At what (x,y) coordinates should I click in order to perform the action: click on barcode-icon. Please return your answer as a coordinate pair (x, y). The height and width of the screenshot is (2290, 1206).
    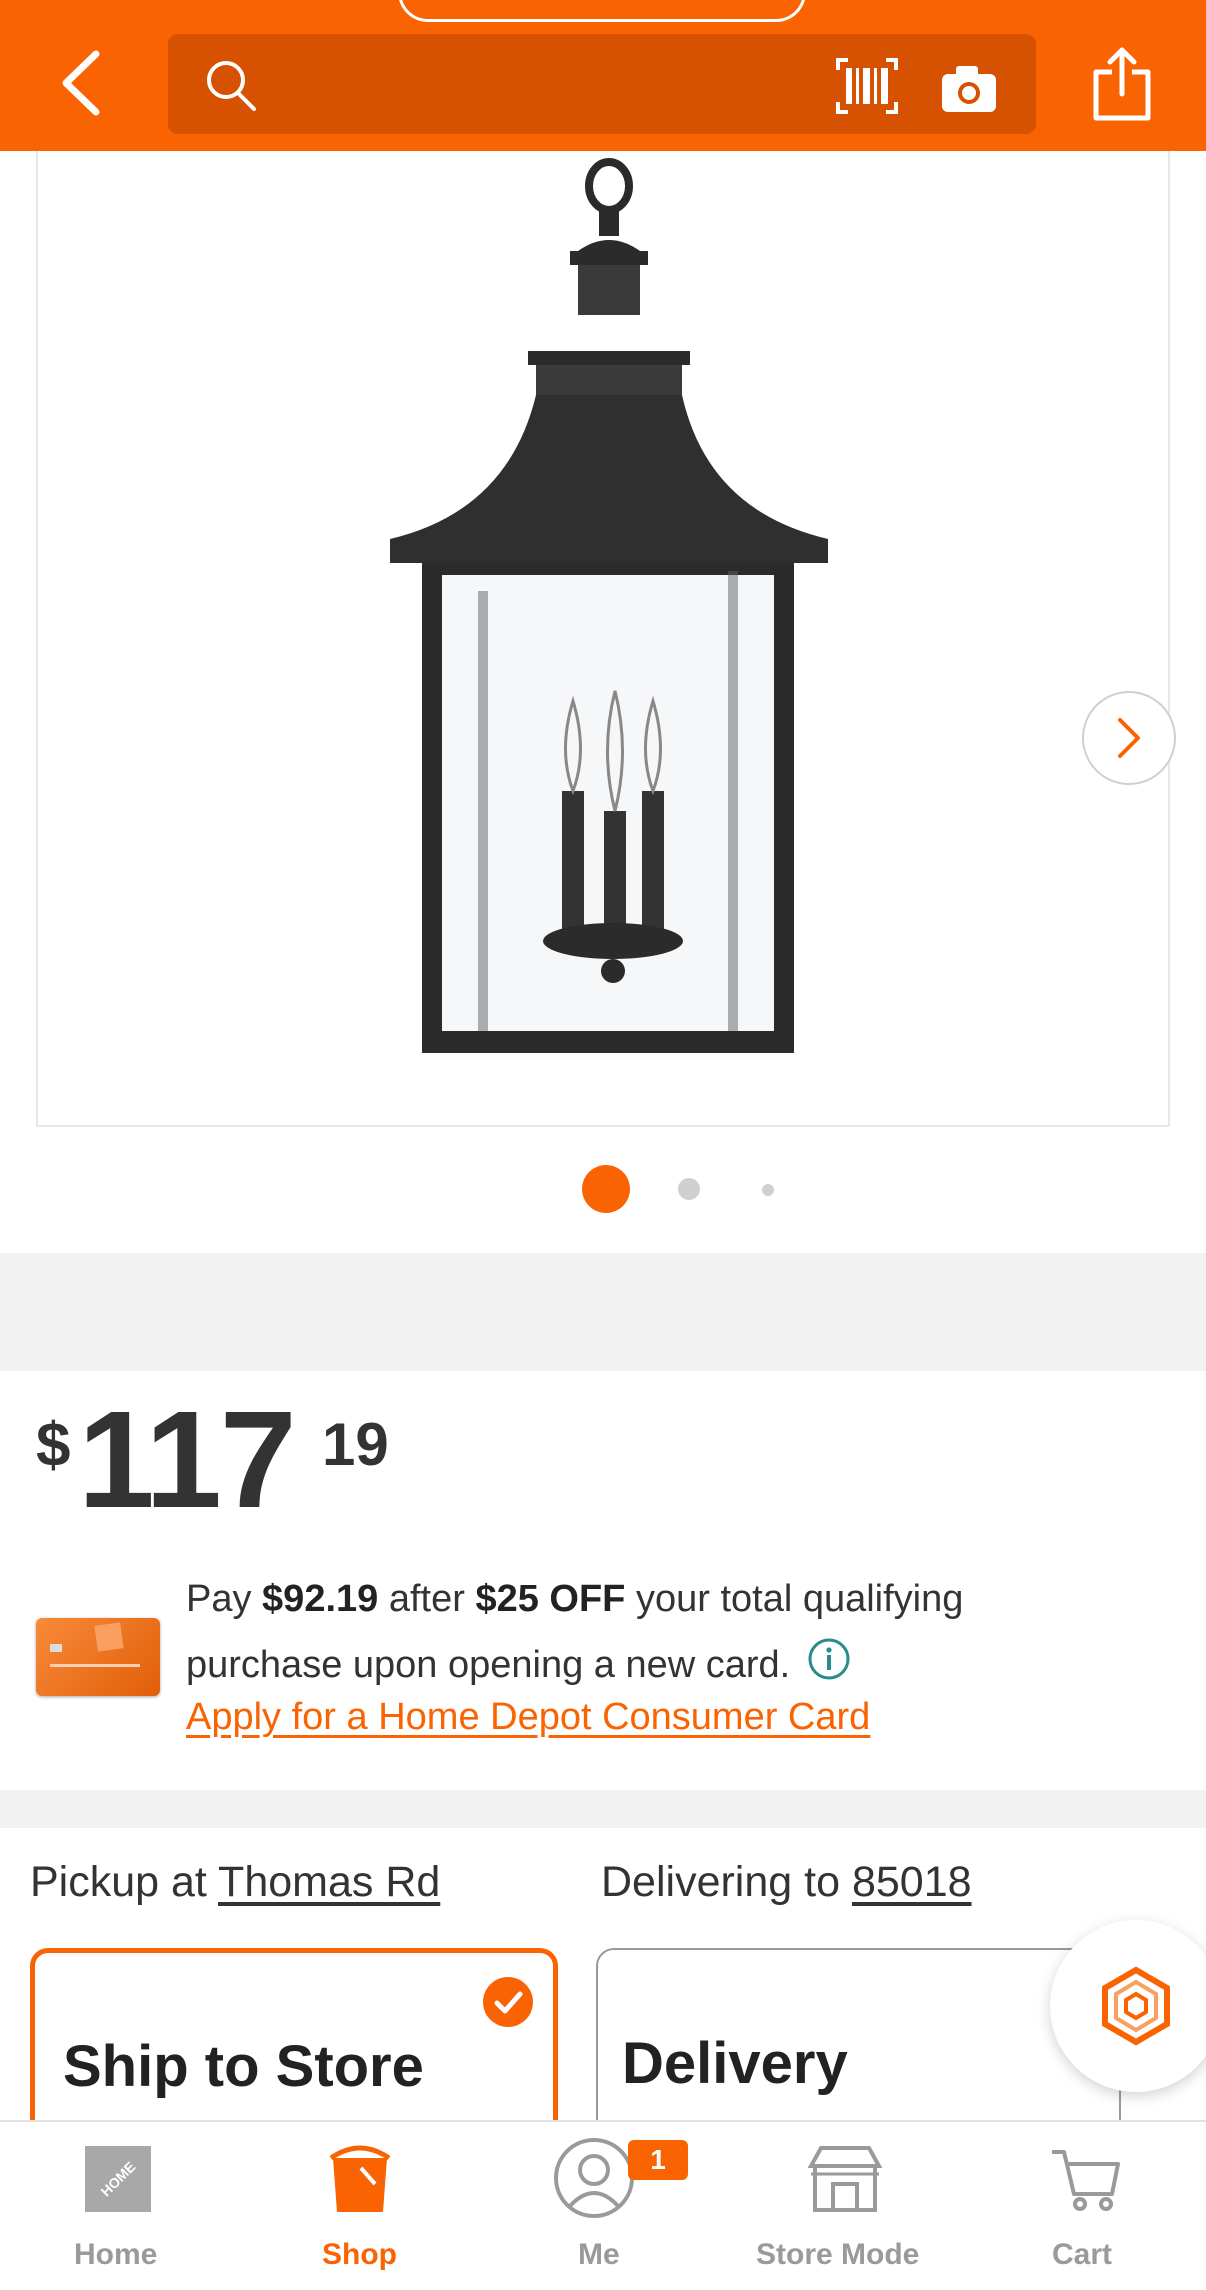
    Looking at the image, I should click on (867, 86).